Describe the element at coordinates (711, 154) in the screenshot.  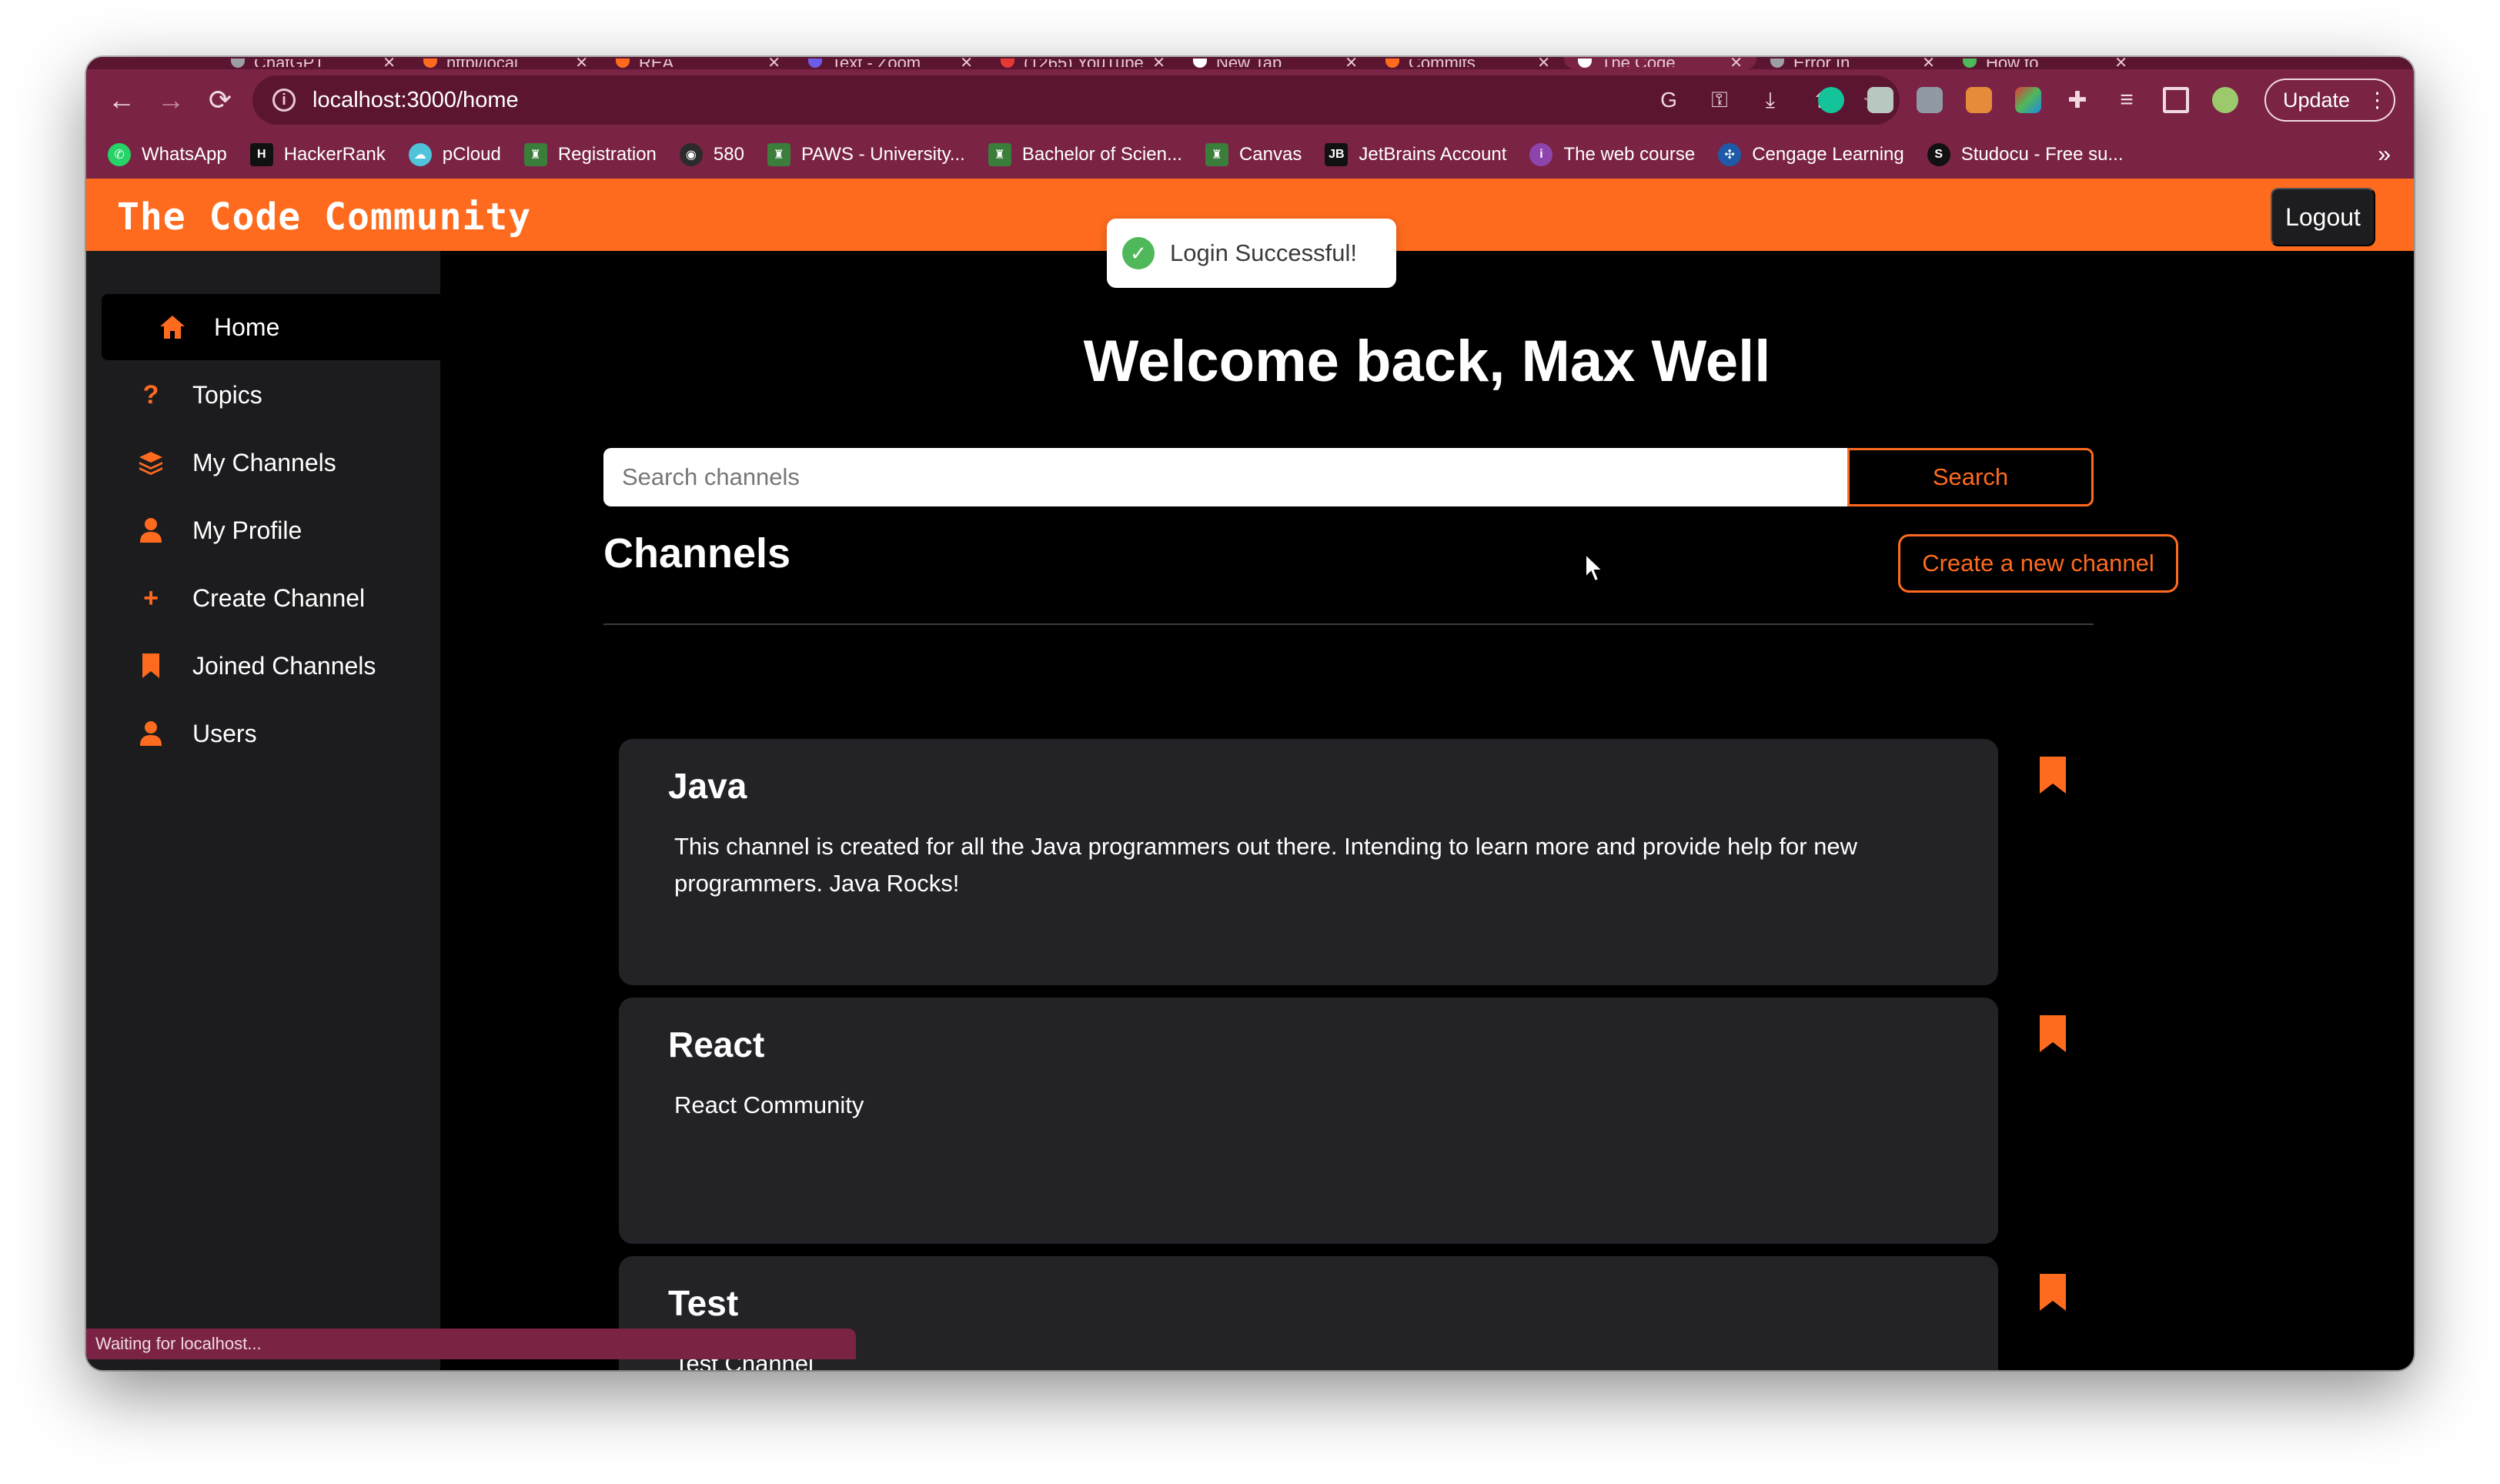
I see `bookmark-item: ◉ 580` at that location.